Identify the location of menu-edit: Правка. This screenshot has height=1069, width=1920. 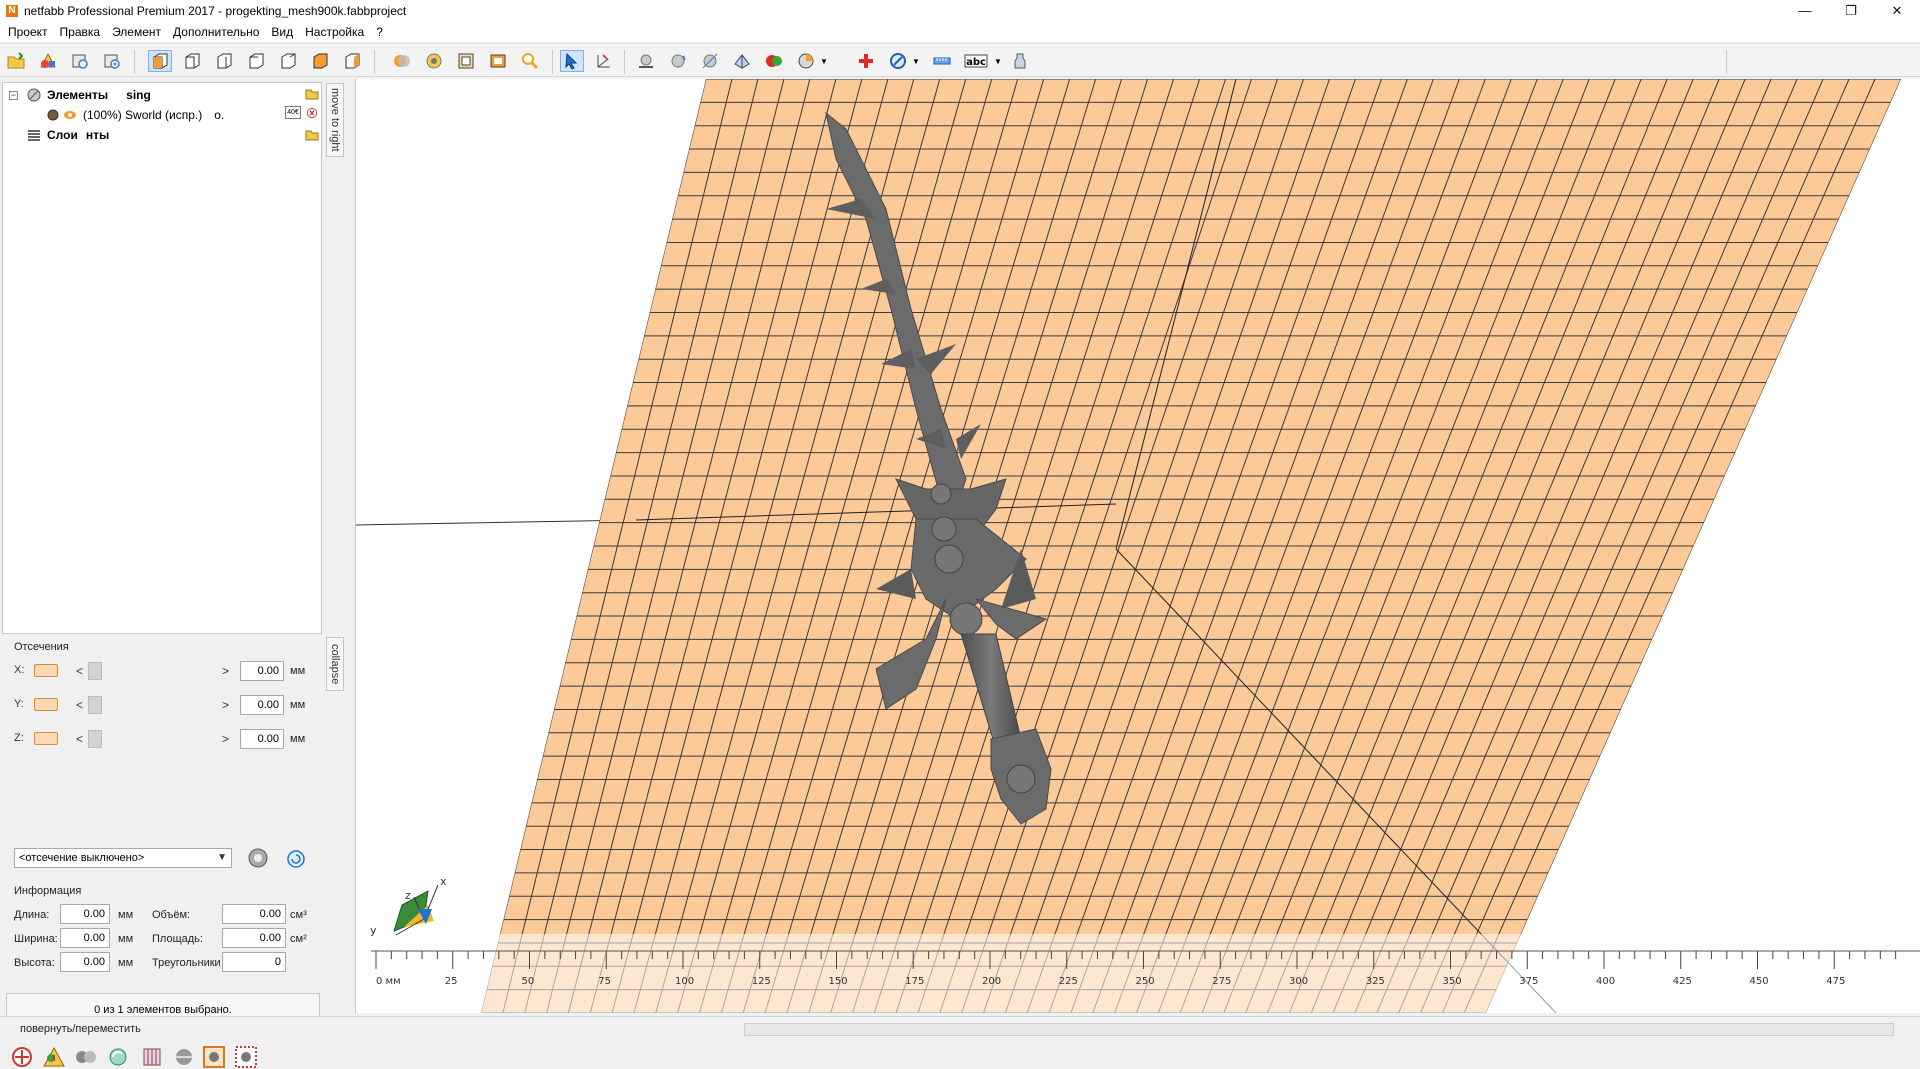
(80, 32).